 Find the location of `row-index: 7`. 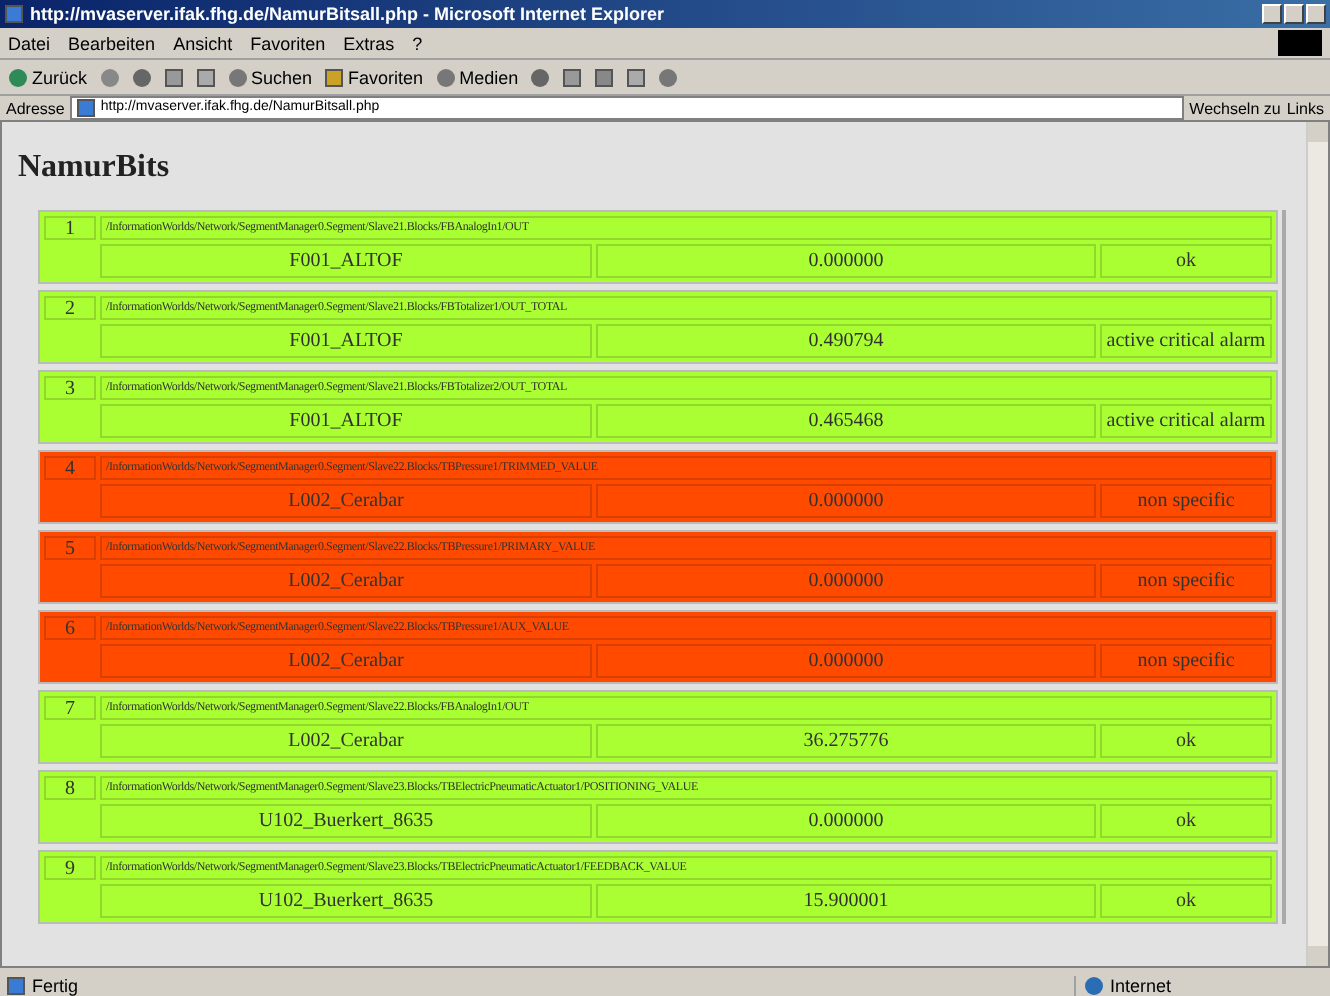

row-index: 7 is located at coordinates (70, 708).